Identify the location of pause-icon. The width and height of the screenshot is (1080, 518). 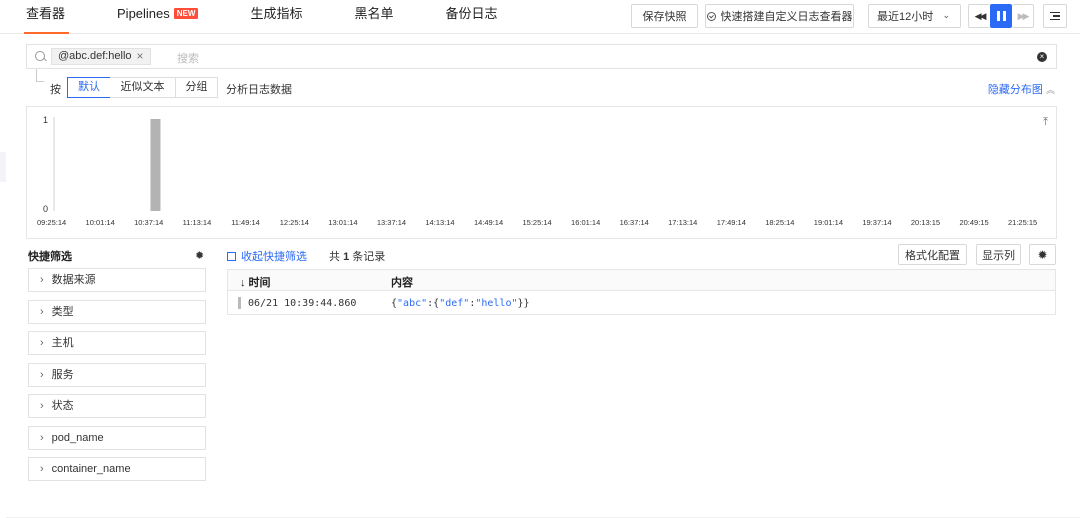
(1001, 16).